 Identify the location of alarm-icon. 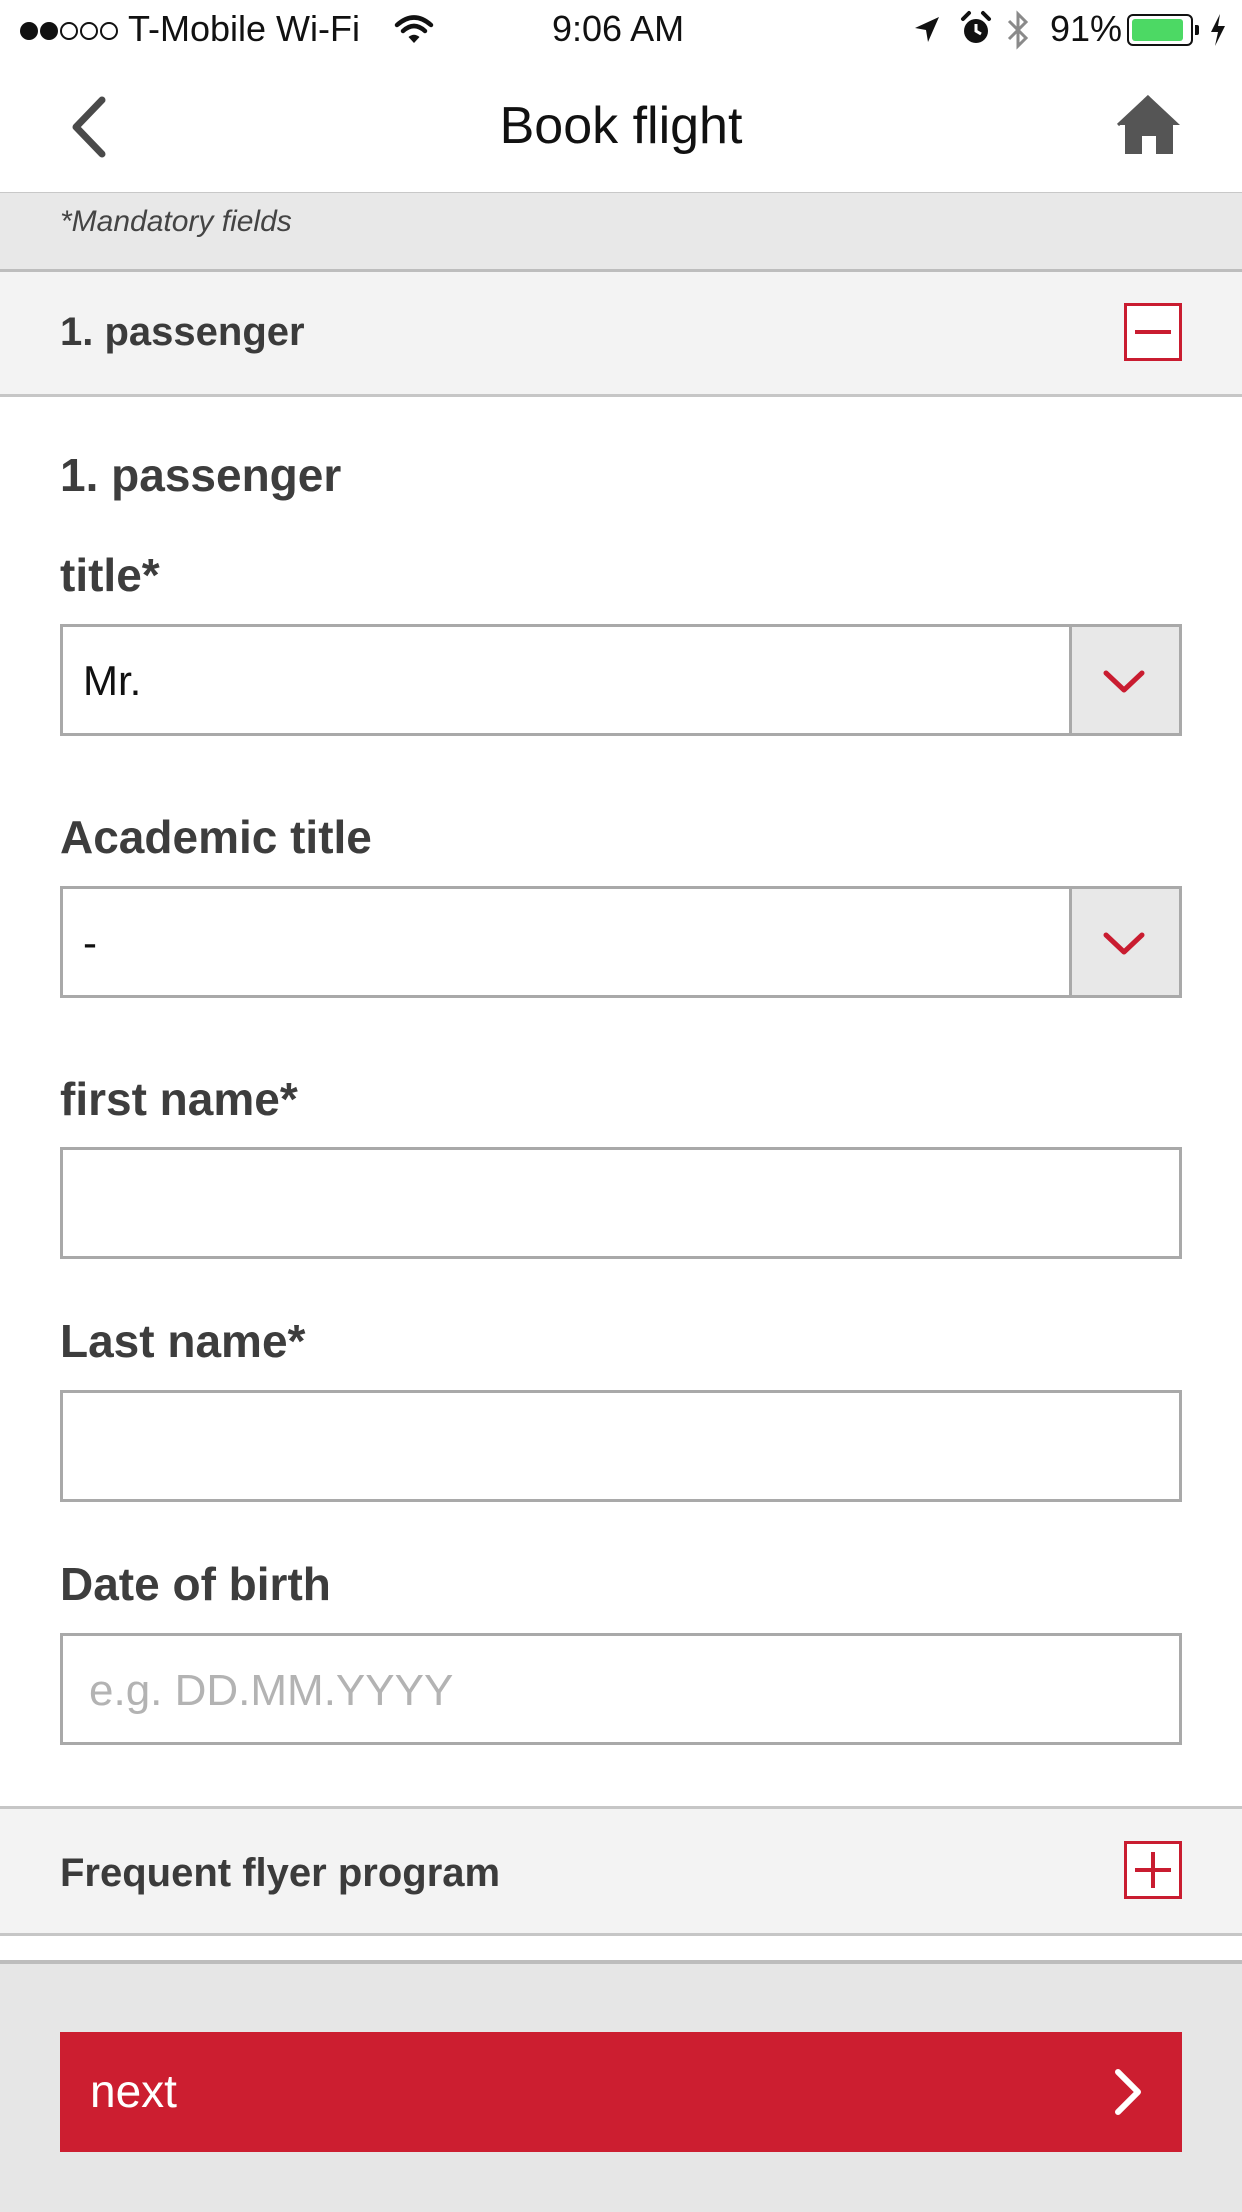
(976, 27).